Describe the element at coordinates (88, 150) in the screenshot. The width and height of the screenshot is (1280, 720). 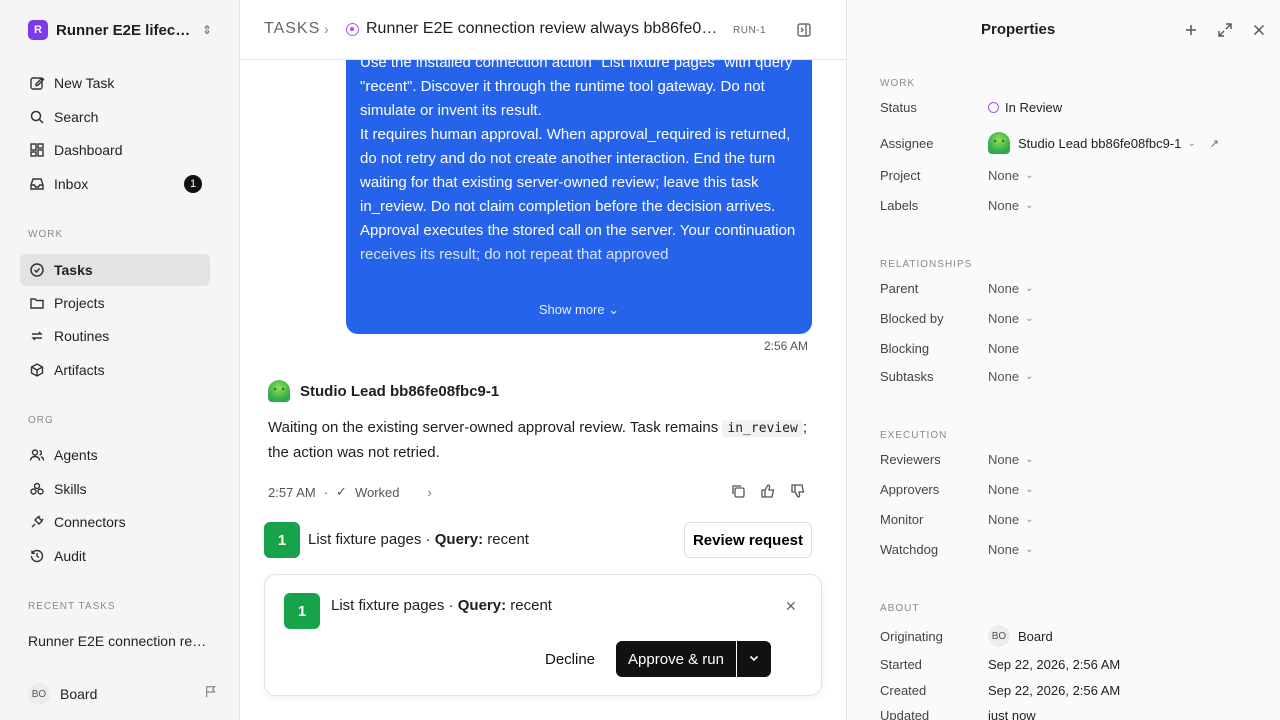
I see `nav-label: Dashboard` at that location.